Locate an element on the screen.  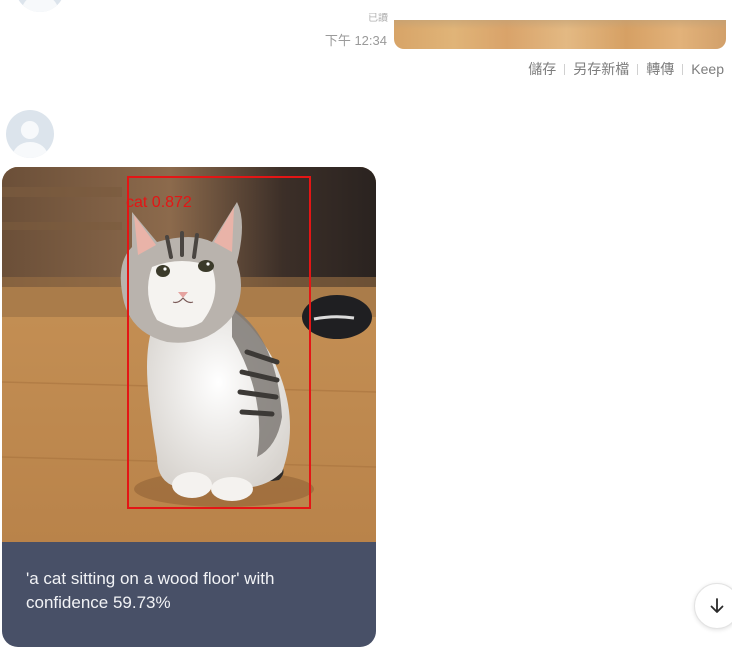
contact-avatar-top is located at coordinates (40, 6).